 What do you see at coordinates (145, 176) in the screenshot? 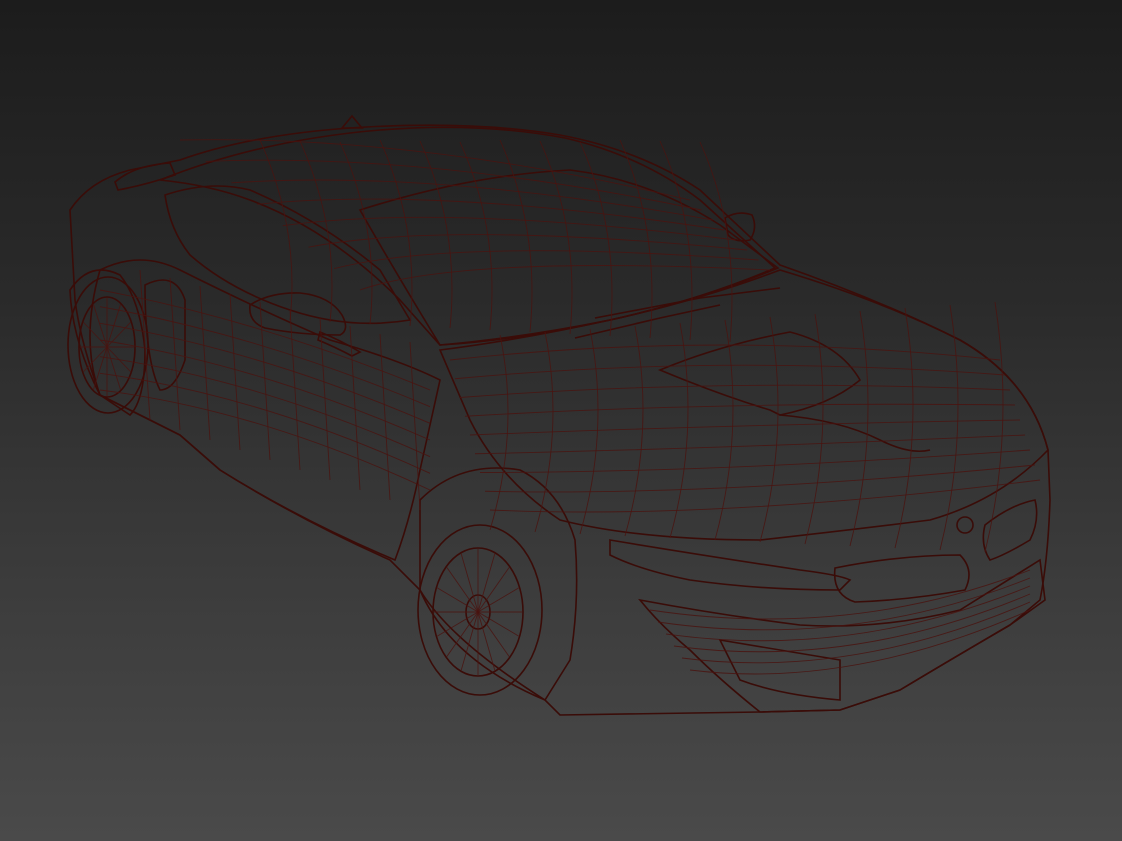
I see `rear-fin` at bounding box center [145, 176].